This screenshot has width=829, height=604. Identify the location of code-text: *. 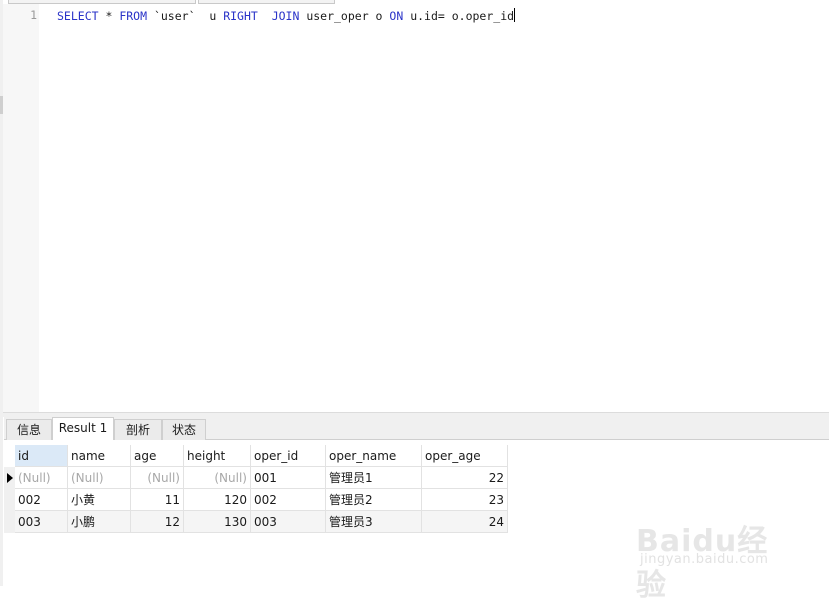
(109, 16).